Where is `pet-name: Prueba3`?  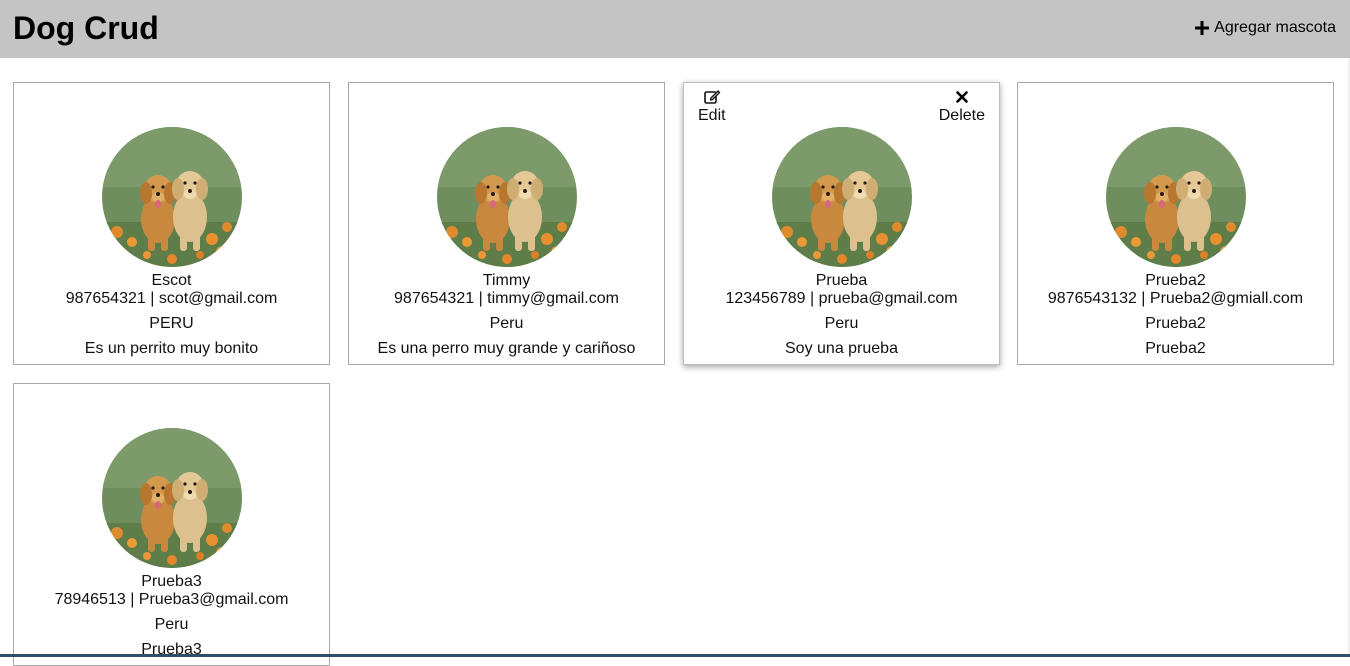
pet-name: Prueba3 is located at coordinates (171, 581).